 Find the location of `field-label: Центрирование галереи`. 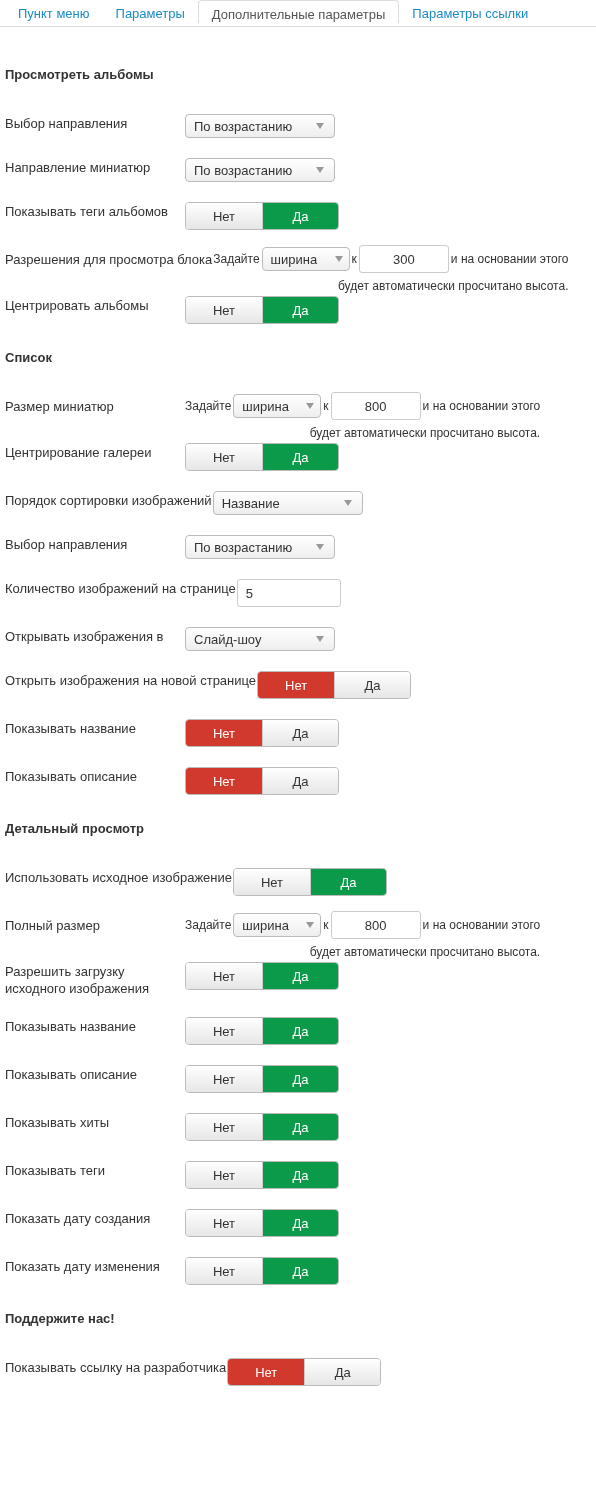

field-label: Центрирование галереи is located at coordinates (79, 452).